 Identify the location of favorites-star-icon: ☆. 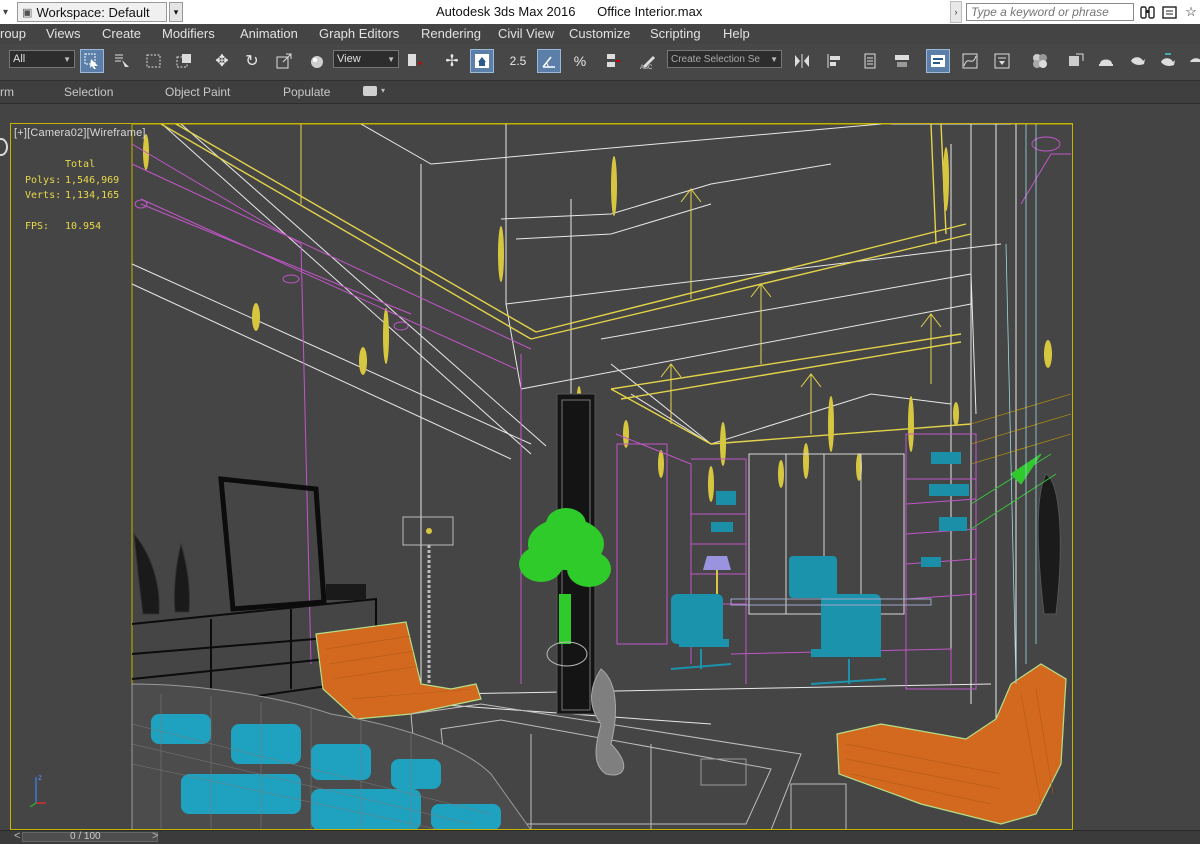
(1191, 12).